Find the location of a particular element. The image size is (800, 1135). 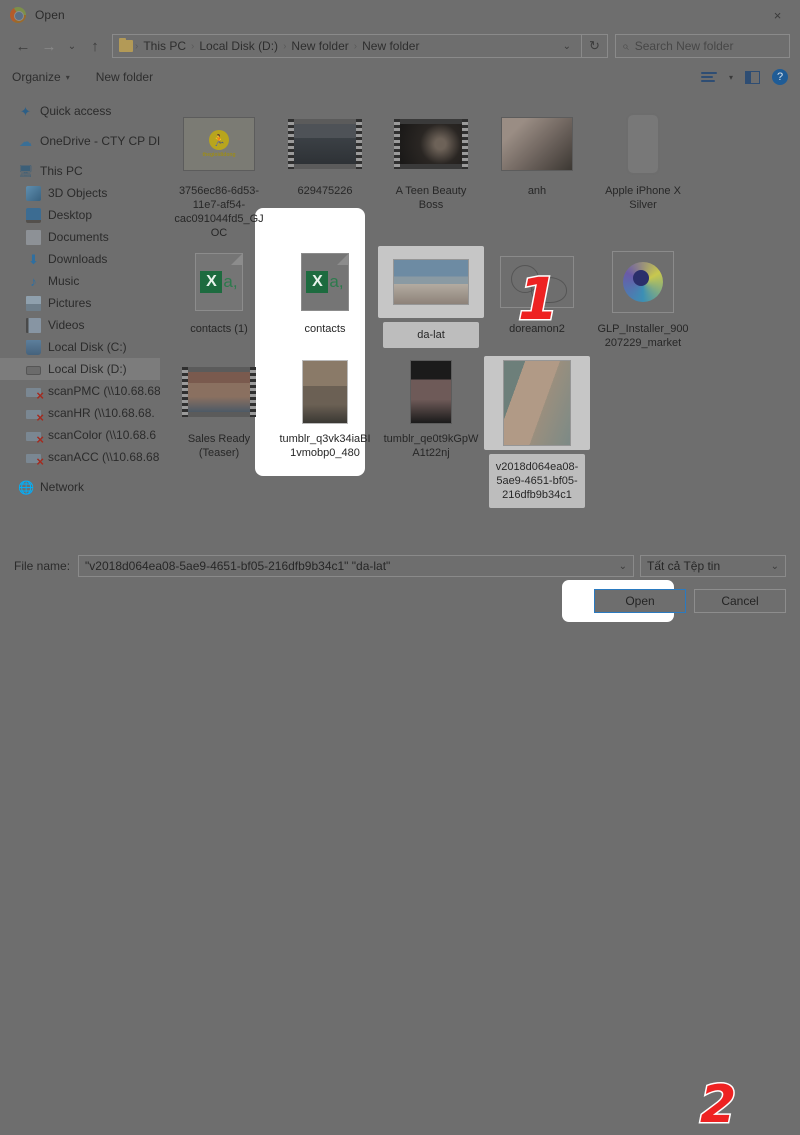

new-folder-button: New folder is located at coordinates (124, 77).